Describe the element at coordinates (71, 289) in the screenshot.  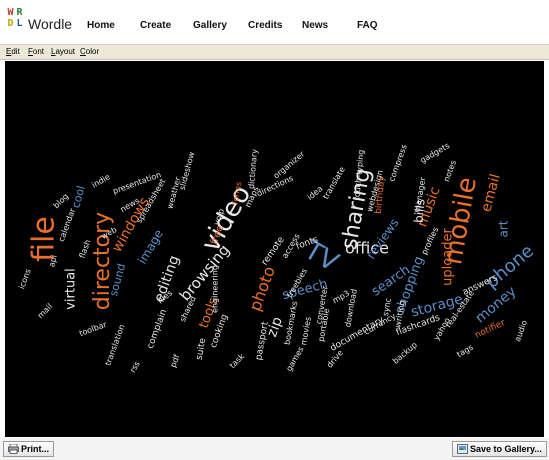
I see `cloud-word: virtual` at that location.